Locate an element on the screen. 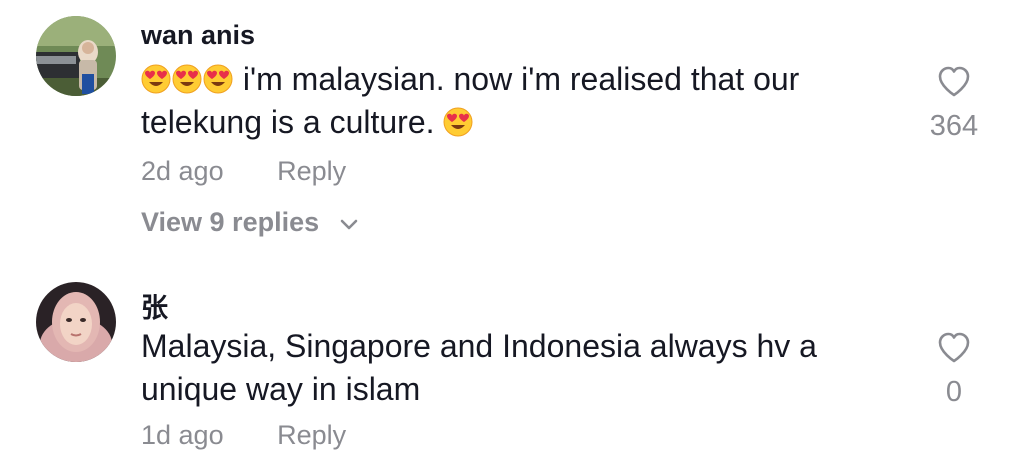 The height and width of the screenshot is (460, 1016). comment-meta: 1d ago Reply is located at coordinates (243, 435).